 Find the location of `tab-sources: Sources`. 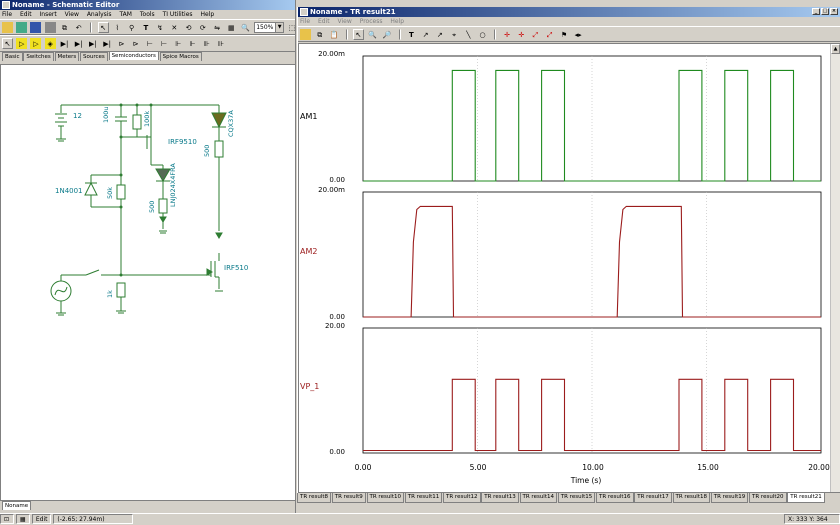

tab-sources: Sources is located at coordinates (94, 56).